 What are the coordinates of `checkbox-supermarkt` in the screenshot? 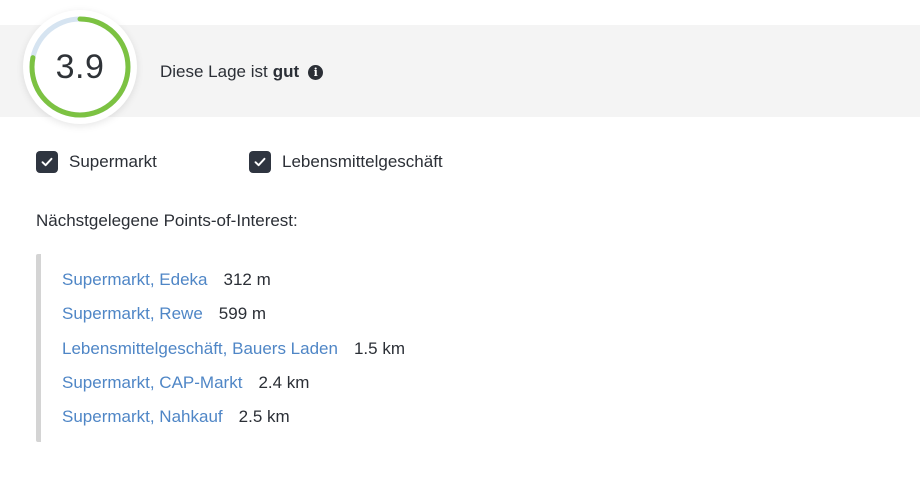 It's located at (47, 162).